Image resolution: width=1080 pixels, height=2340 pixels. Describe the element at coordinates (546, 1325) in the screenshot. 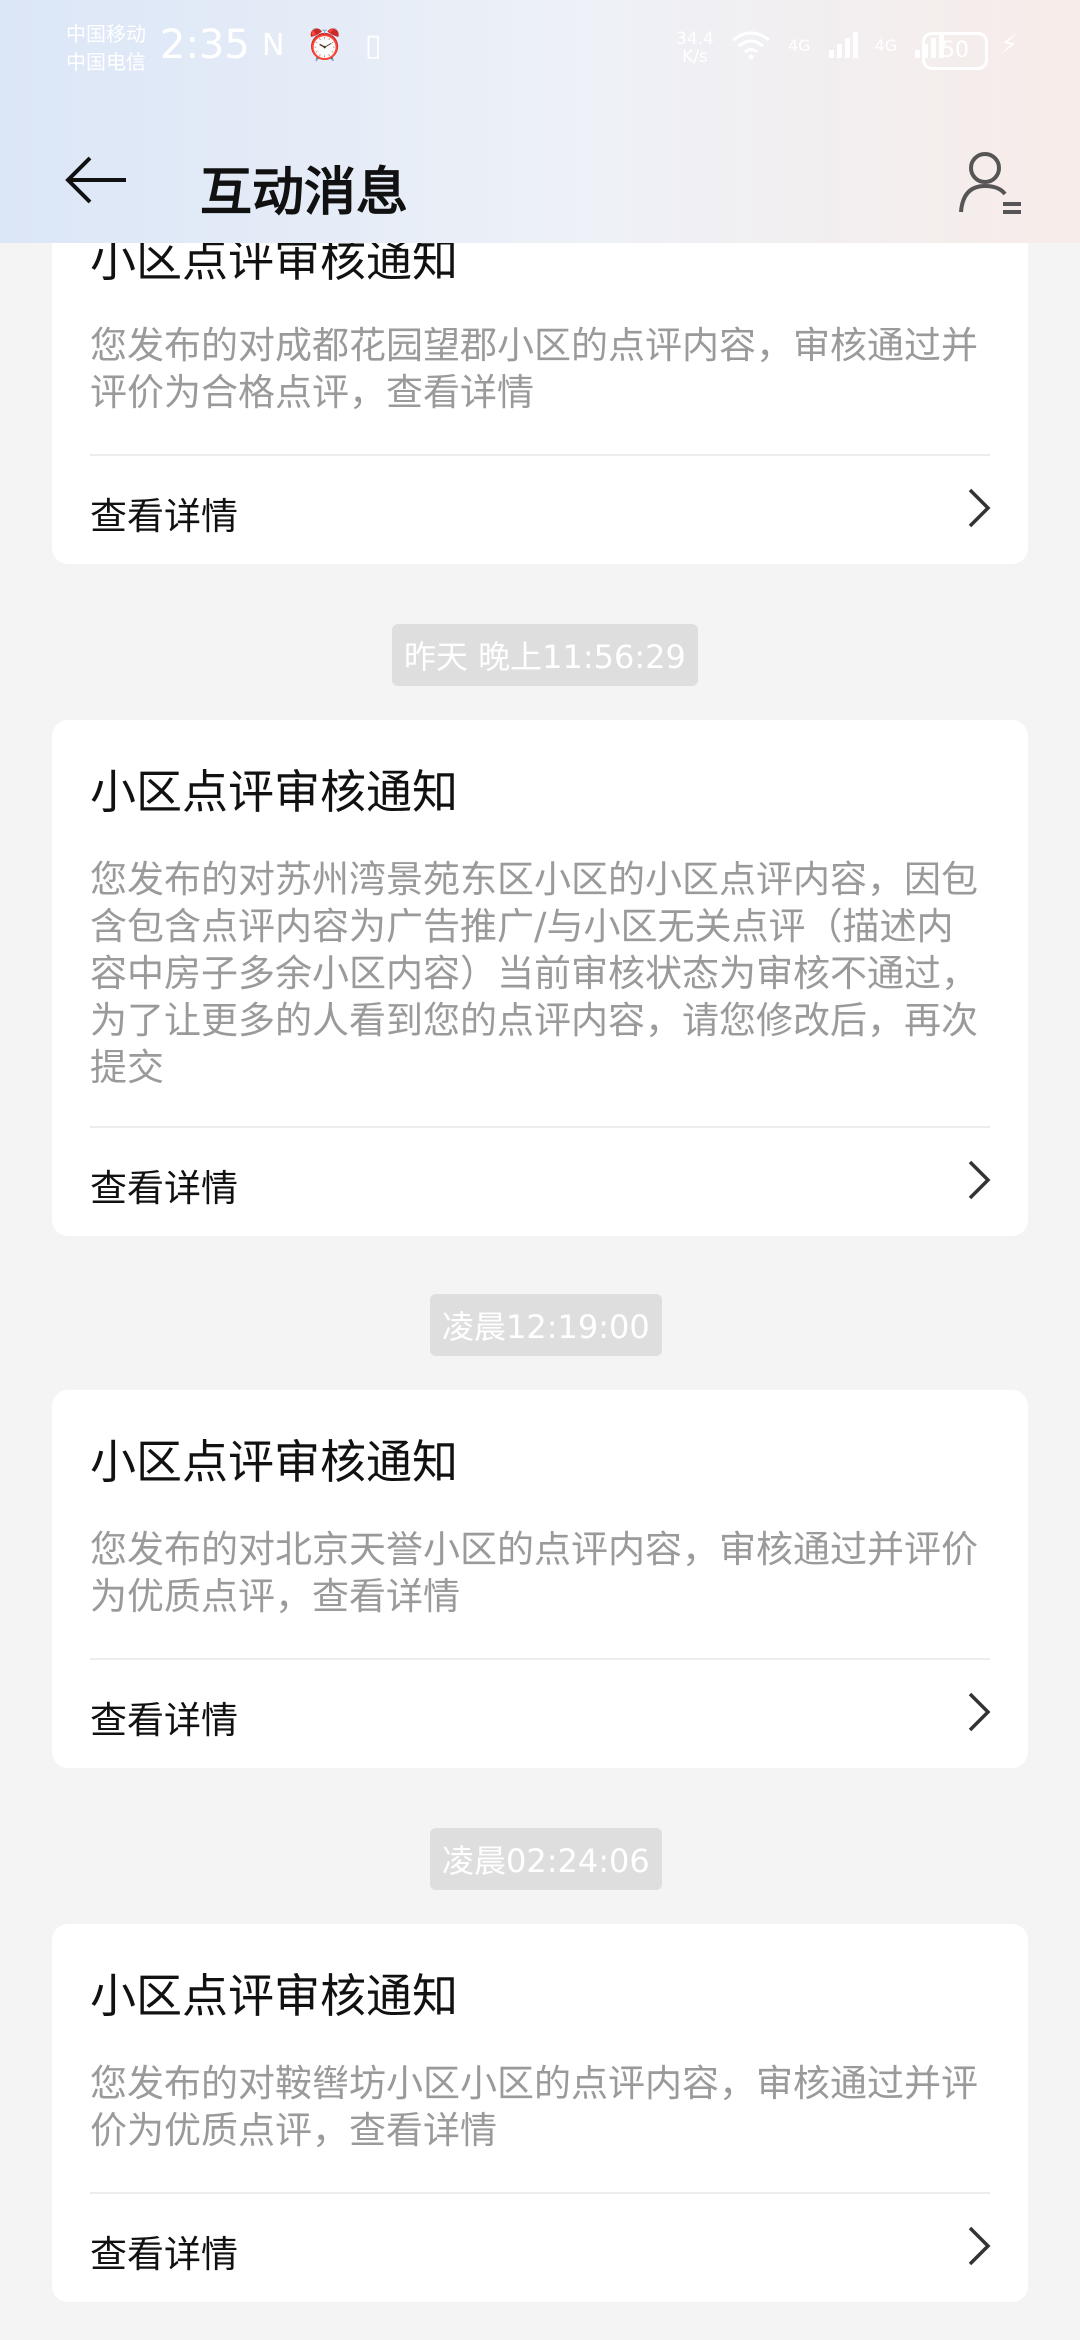

I see `timestamp-chip: 凌晨12:19:00` at that location.